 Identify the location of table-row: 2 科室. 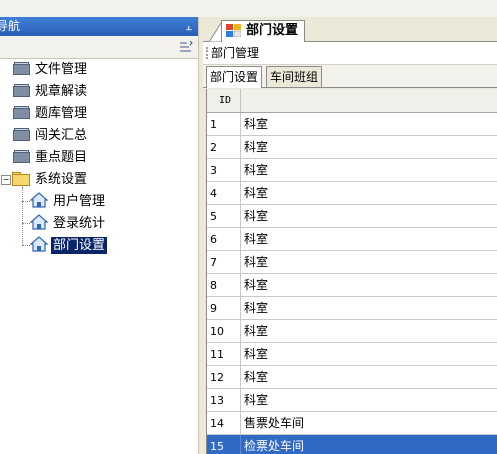
(352, 147).